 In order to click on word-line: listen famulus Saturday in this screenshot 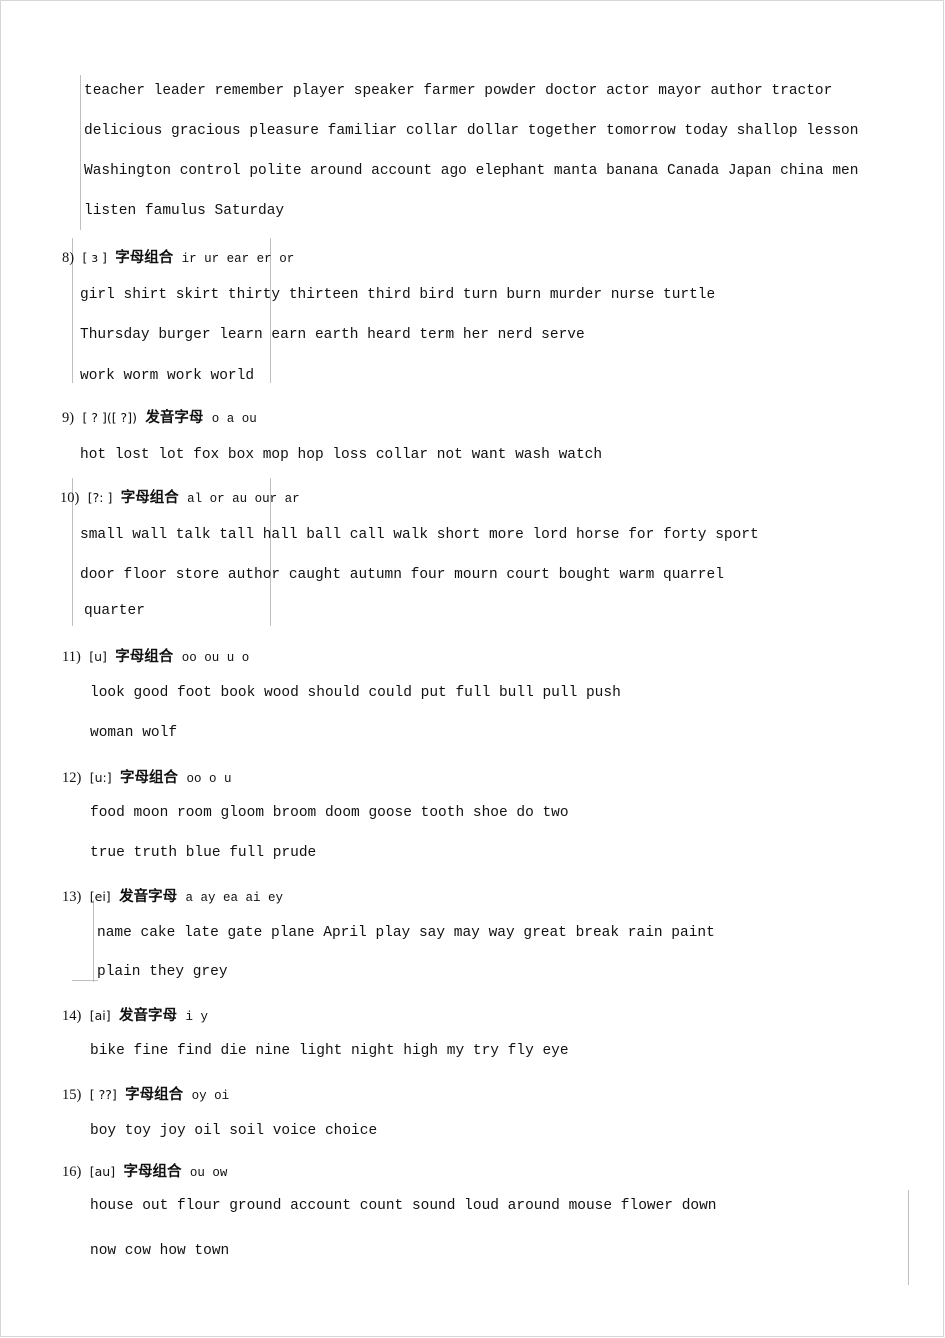, I will do `click(184, 211)`.